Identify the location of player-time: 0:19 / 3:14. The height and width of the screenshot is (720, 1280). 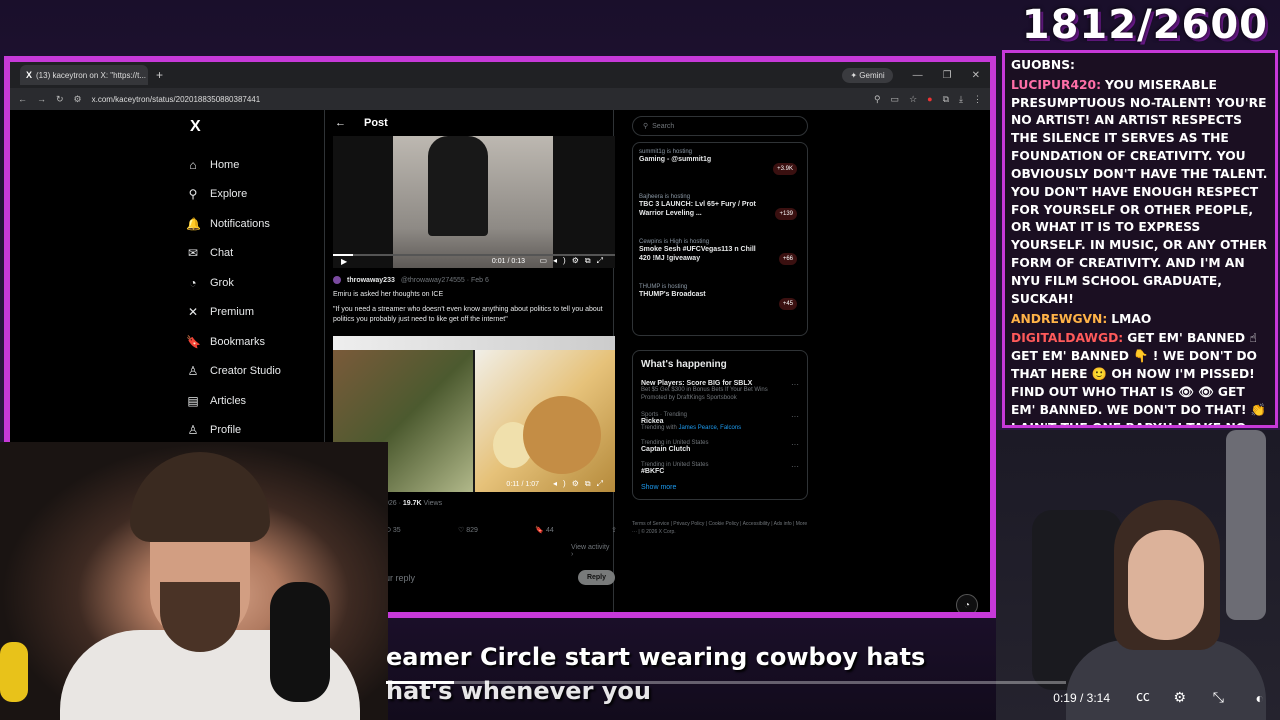
(1081, 698).